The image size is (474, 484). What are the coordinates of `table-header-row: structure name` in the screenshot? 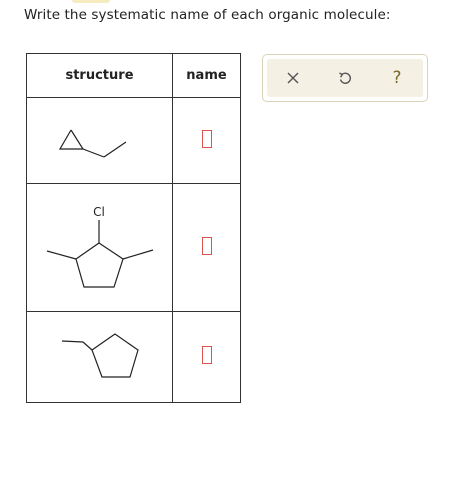 It's located at (133, 75).